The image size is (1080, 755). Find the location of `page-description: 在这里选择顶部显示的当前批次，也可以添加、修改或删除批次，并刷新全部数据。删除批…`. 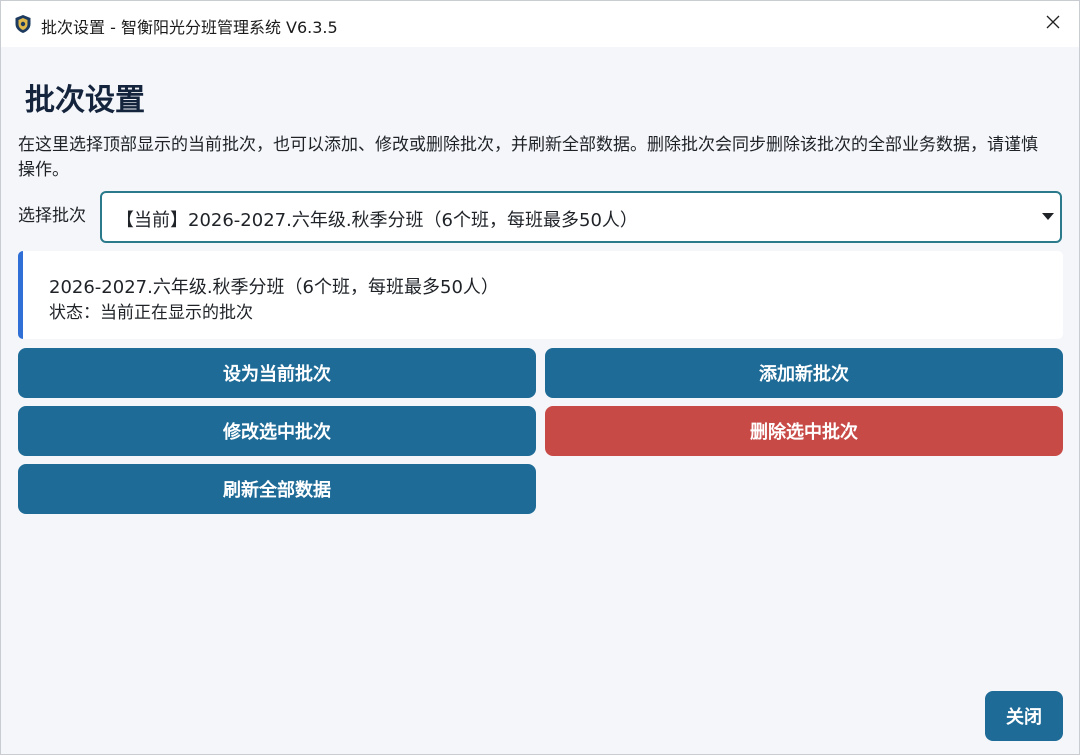

page-description: 在这里选择顶部显示的当前批次，也可以添加、修改或删除批次，并刷新全部数据。删除批… is located at coordinates (528, 157).